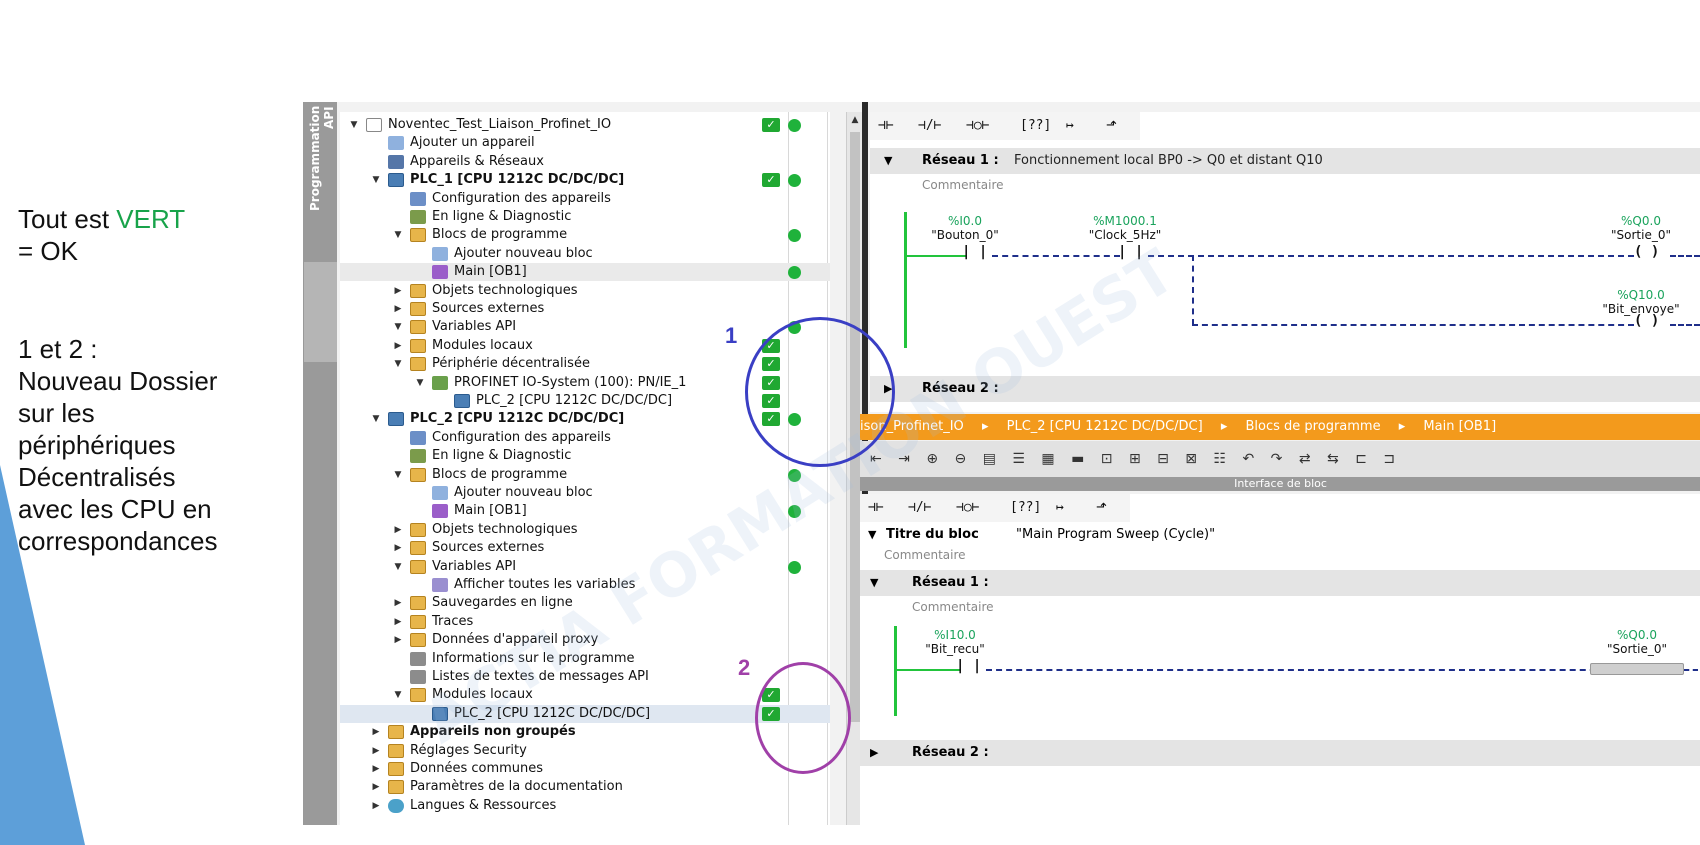  What do you see at coordinates (1646, 252) in the screenshot?
I see `coil1-element: ( )` at bounding box center [1646, 252].